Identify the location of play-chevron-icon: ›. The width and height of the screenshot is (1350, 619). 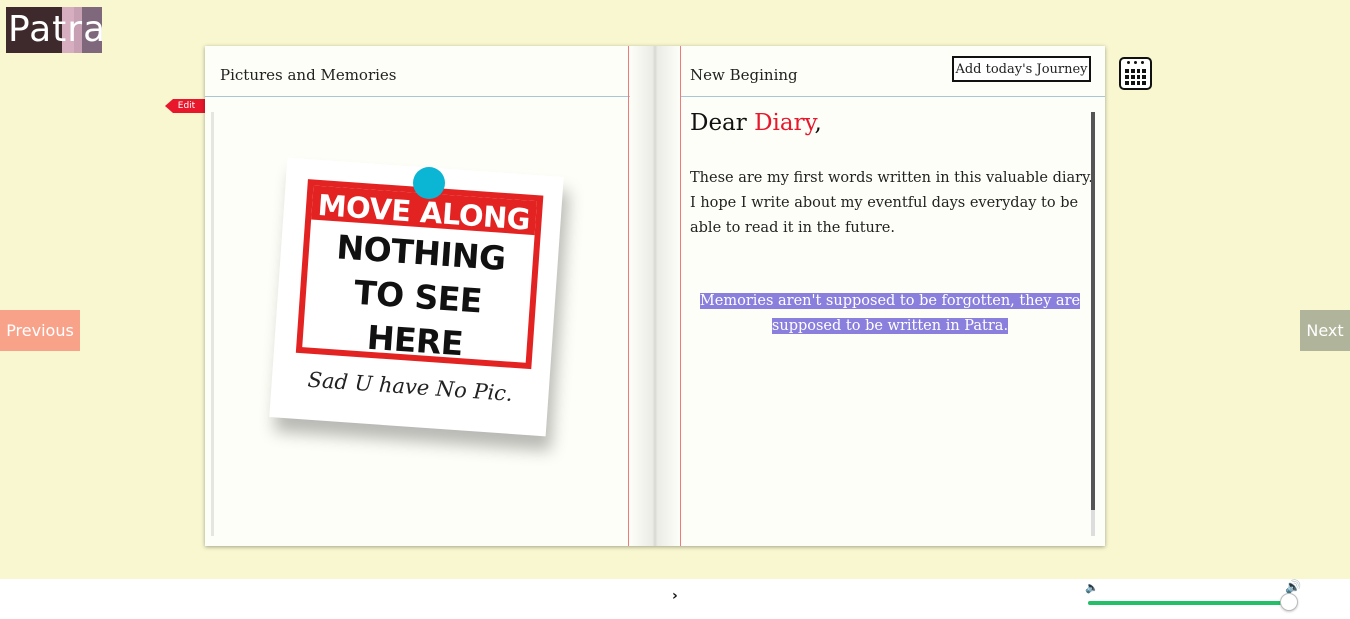
(675, 596).